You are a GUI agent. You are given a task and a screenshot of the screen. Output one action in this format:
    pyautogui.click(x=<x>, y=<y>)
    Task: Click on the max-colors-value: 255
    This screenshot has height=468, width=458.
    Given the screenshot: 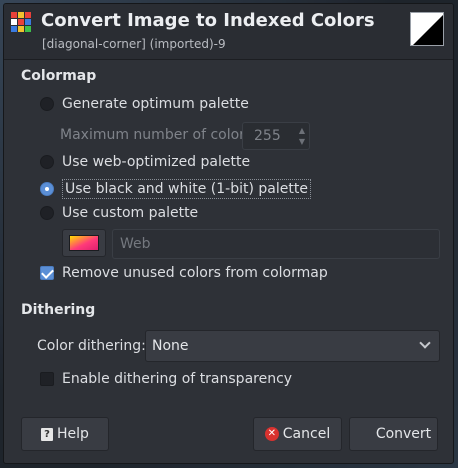 What is the action you would take?
    pyautogui.click(x=267, y=136)
    